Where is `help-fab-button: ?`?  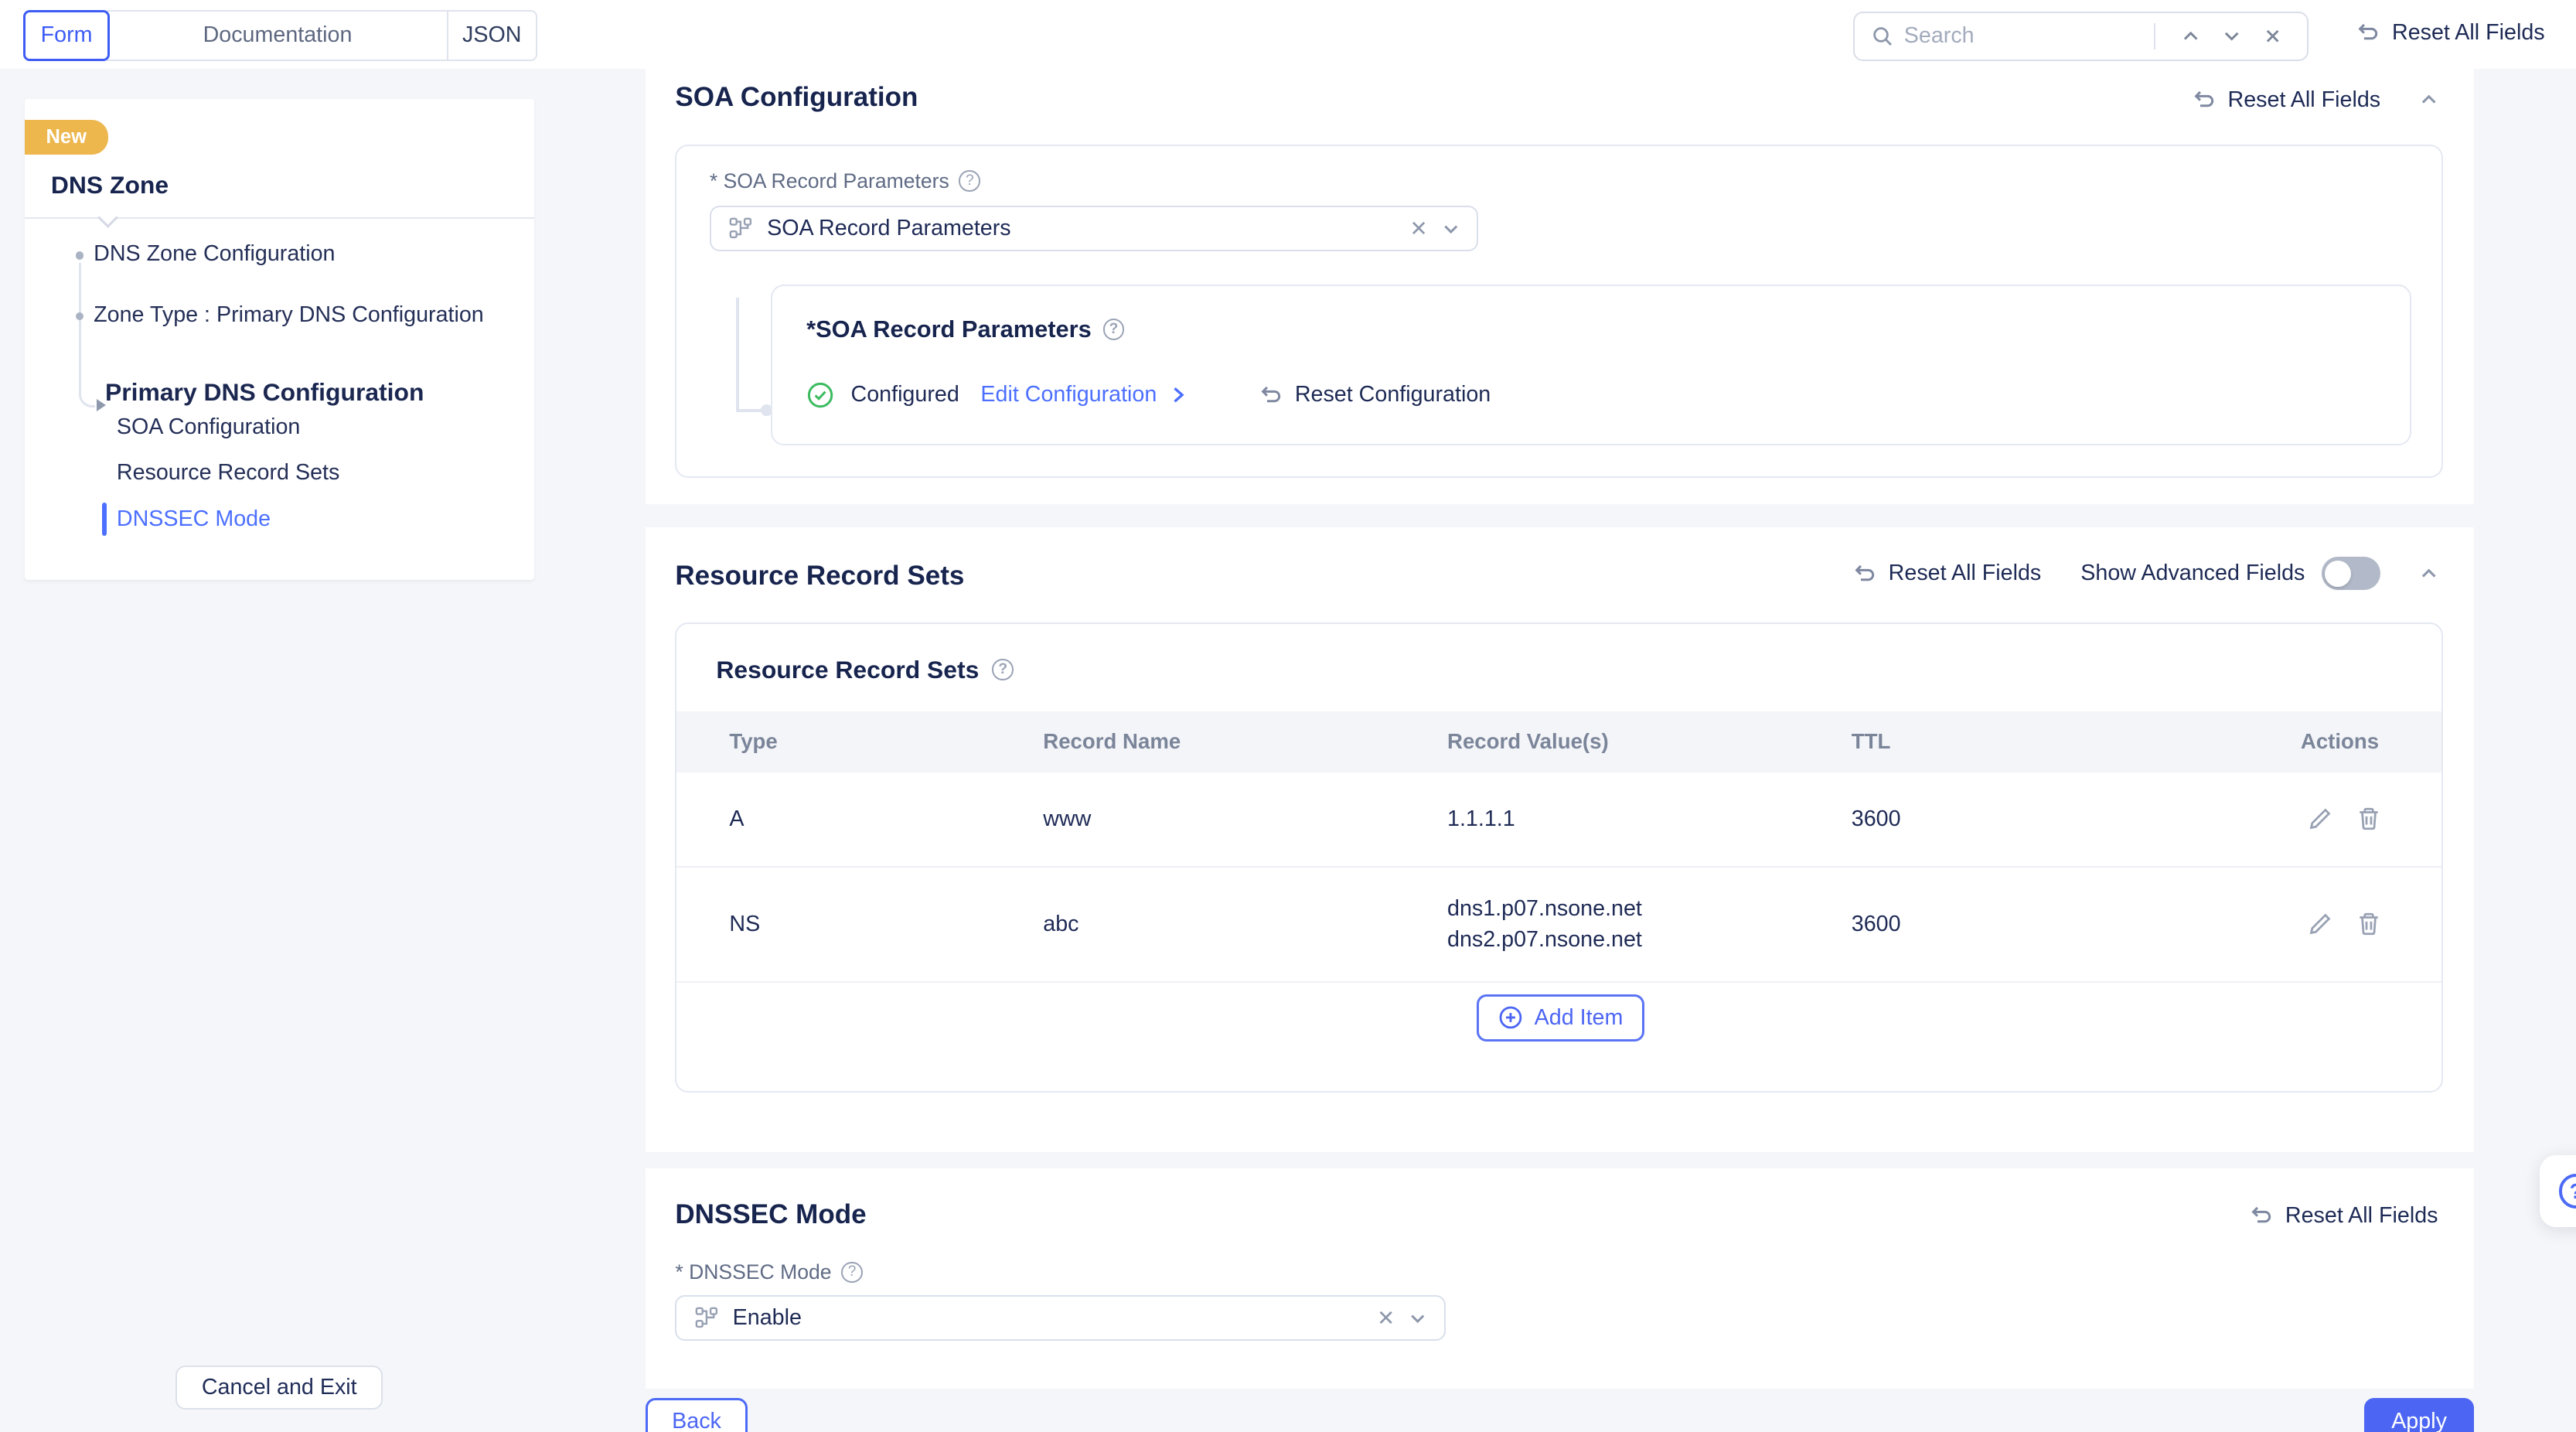 help-fab-button: ? is located at coordinates (2558, 1191).